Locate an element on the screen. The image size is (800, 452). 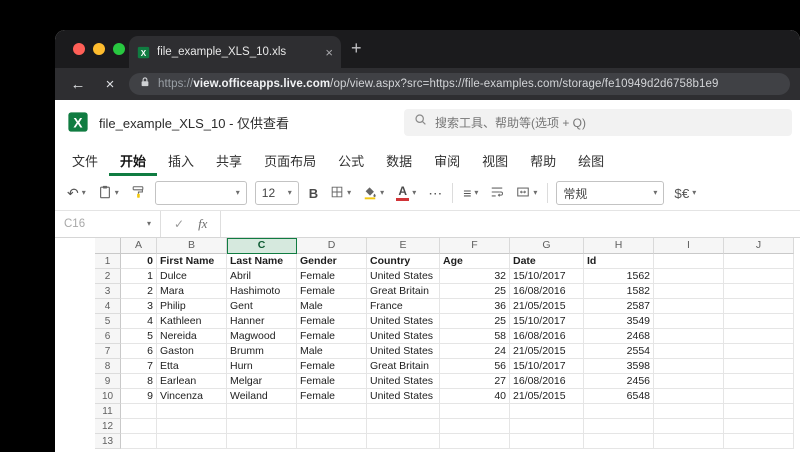
cell-B3: Mara is located at coordinates (192, 291).